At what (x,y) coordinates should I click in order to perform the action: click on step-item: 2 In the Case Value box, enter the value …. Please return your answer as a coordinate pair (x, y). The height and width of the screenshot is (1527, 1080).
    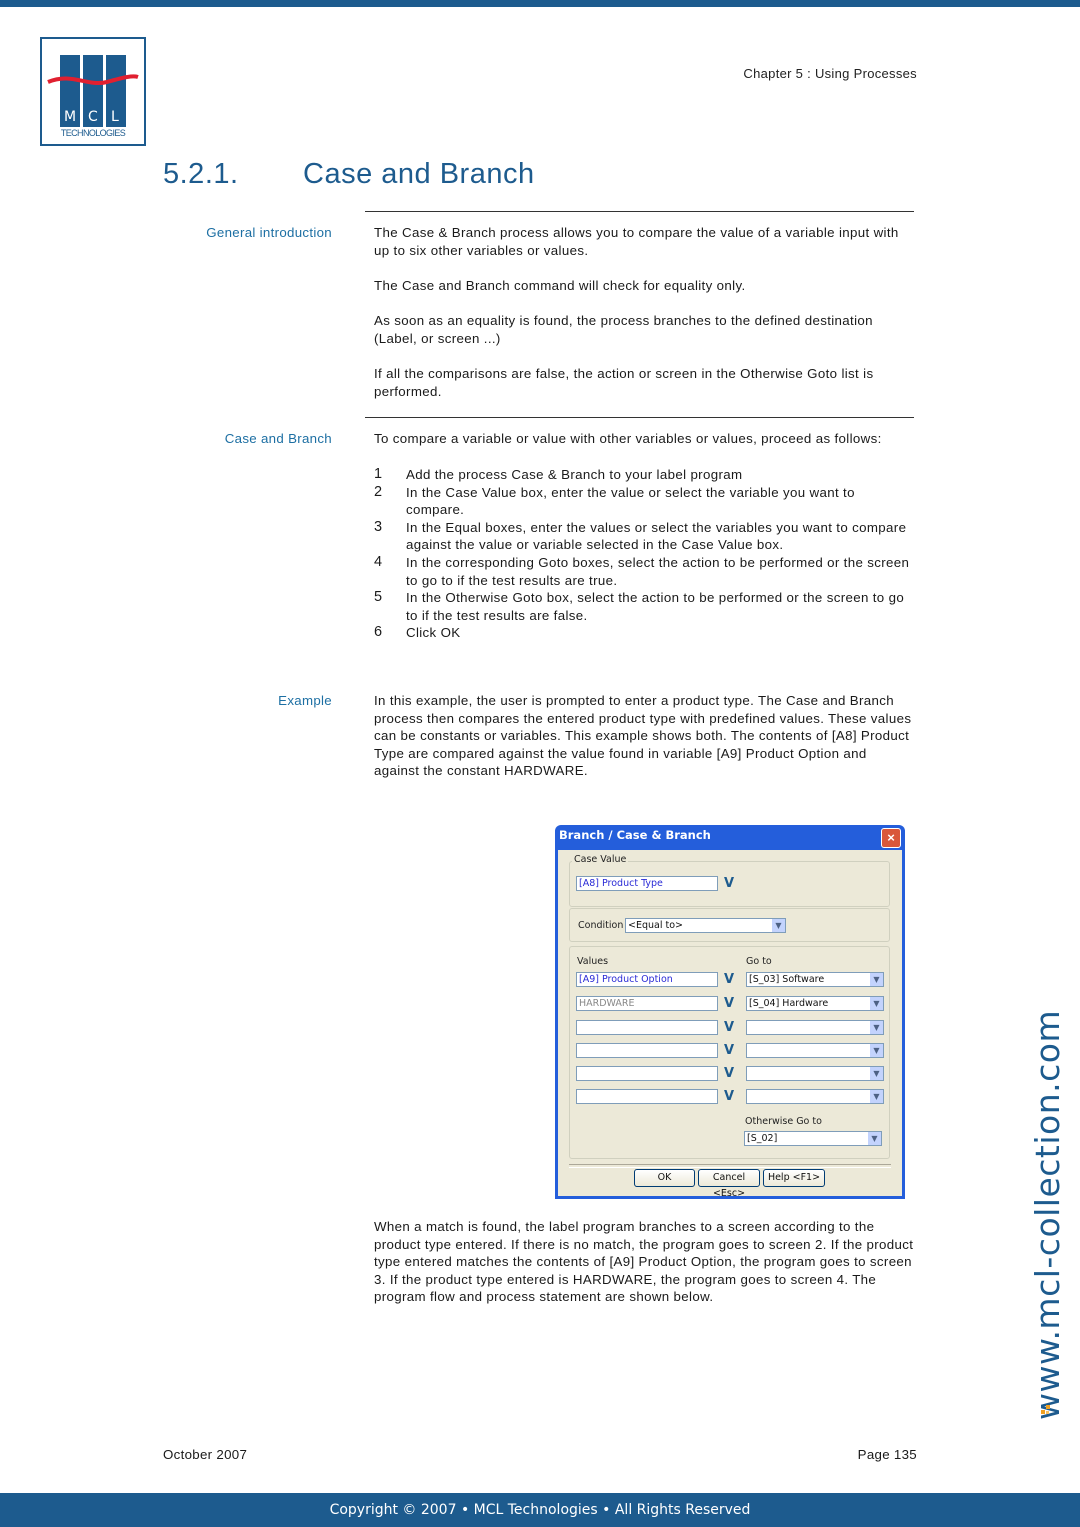
    Looking at the image, I should click on (644, 501).